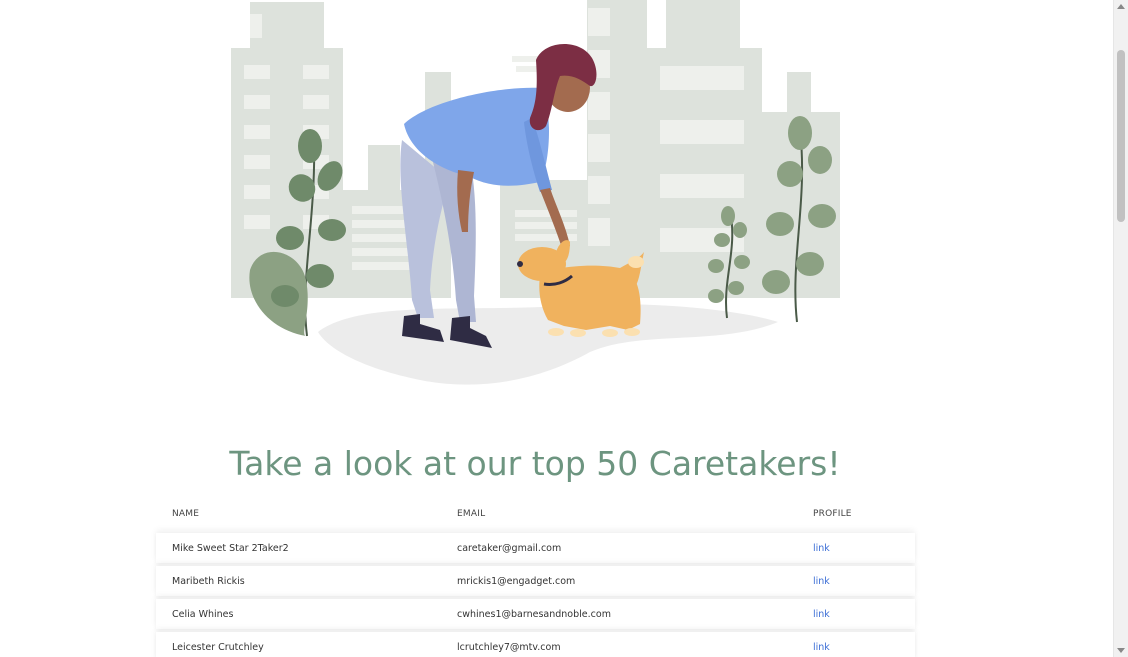 The image size is (1128, 657). What do you see at coordinates (471, 514) in the screenshot?
I see `column-header-email: EMAIL` at bounding box center [471, 514].